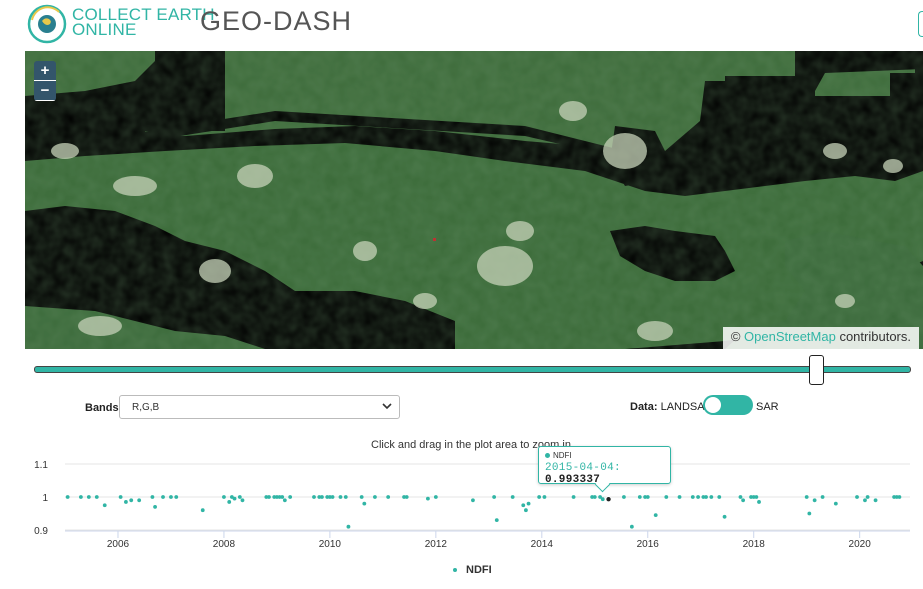 The height and width of the screenshot is (589, 923). Describe the element at coordinates (875, 336) in the screenshot. I see `attribution-suffix: contributors.` at that location.